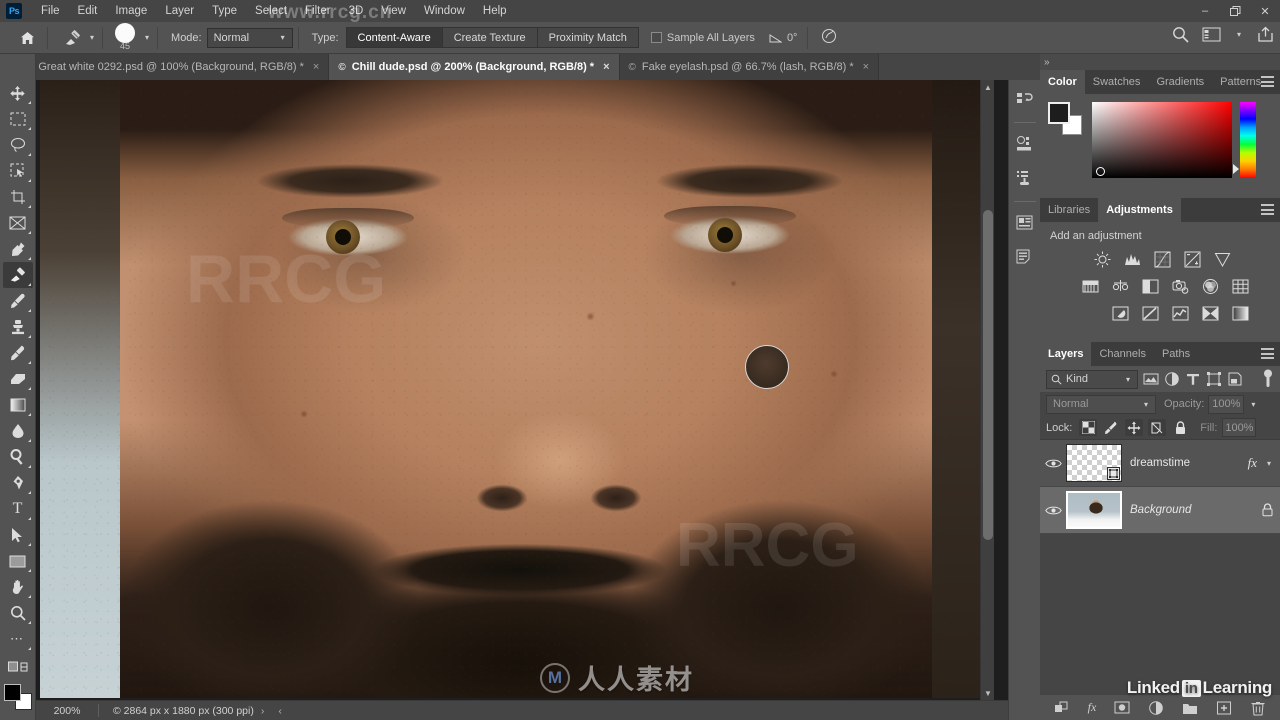  I want to click on opacity-stepper-icon: ▾, so click(1253, 404).